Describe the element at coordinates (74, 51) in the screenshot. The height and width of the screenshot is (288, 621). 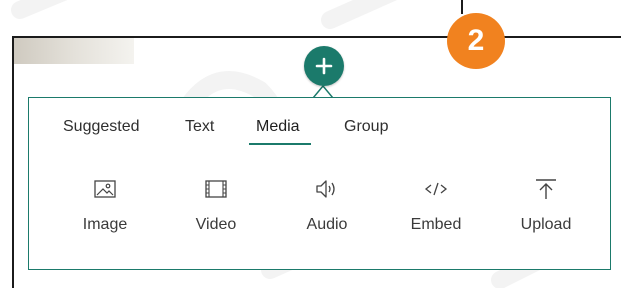
I see `background-image` at that location.